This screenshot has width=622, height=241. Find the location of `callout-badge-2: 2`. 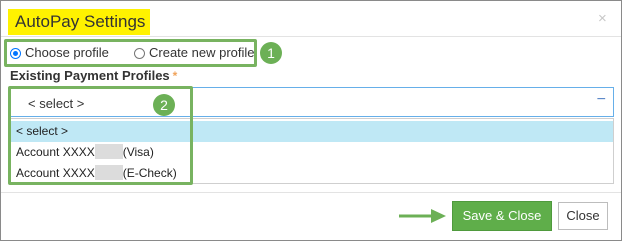

callout-badge-2: 2 is located at coordinates (164, 105).